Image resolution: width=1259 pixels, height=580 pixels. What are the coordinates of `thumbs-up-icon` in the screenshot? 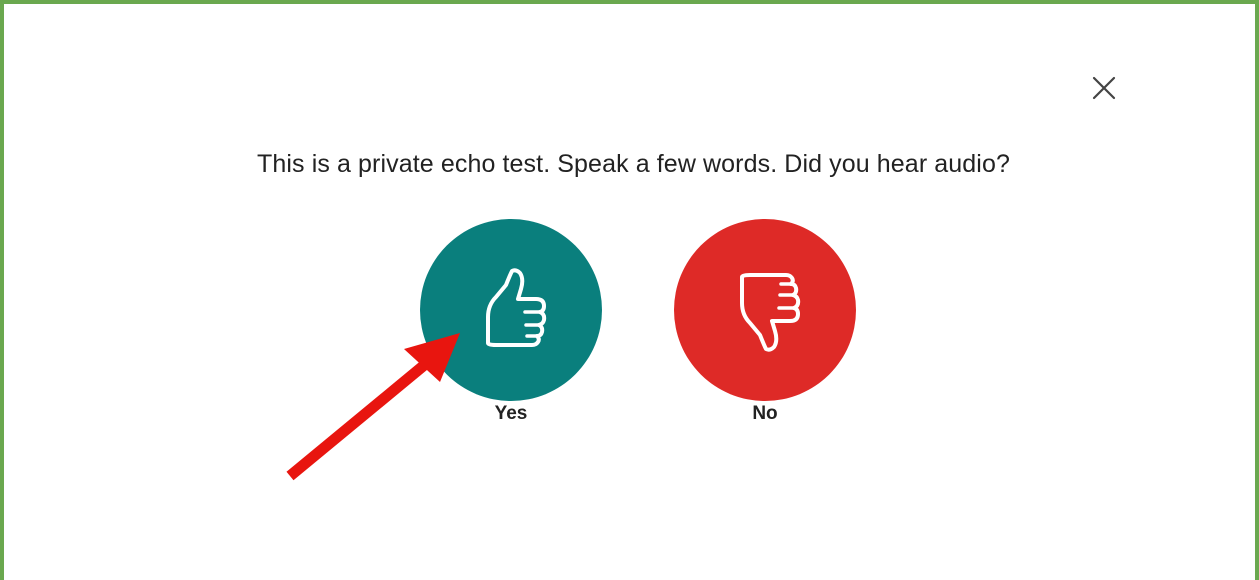 It's located at (516, 307).